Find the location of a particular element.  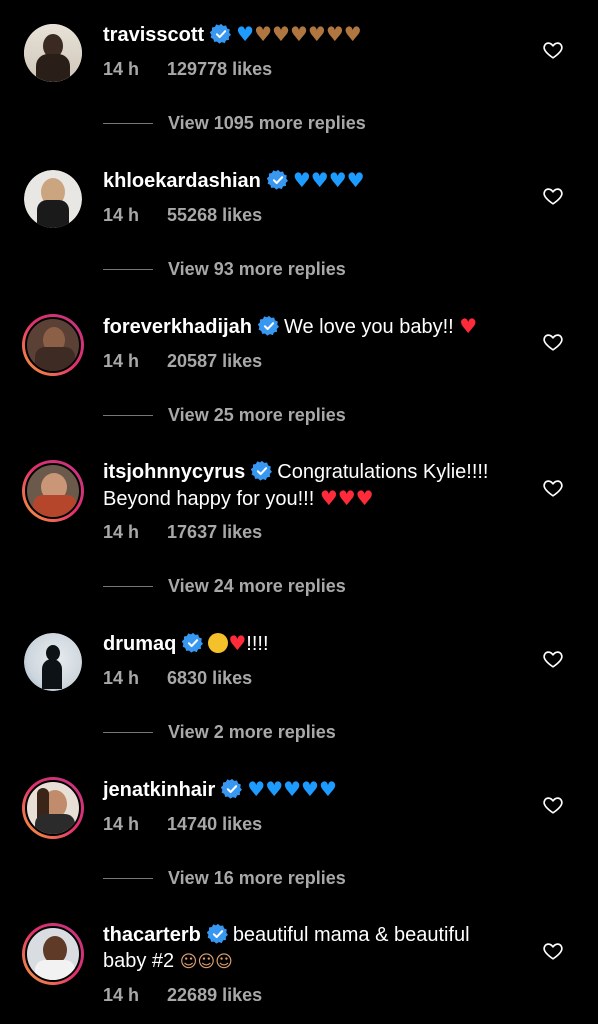

view-replies-label: View 1095 more replies is located at coordinates (267, 123).